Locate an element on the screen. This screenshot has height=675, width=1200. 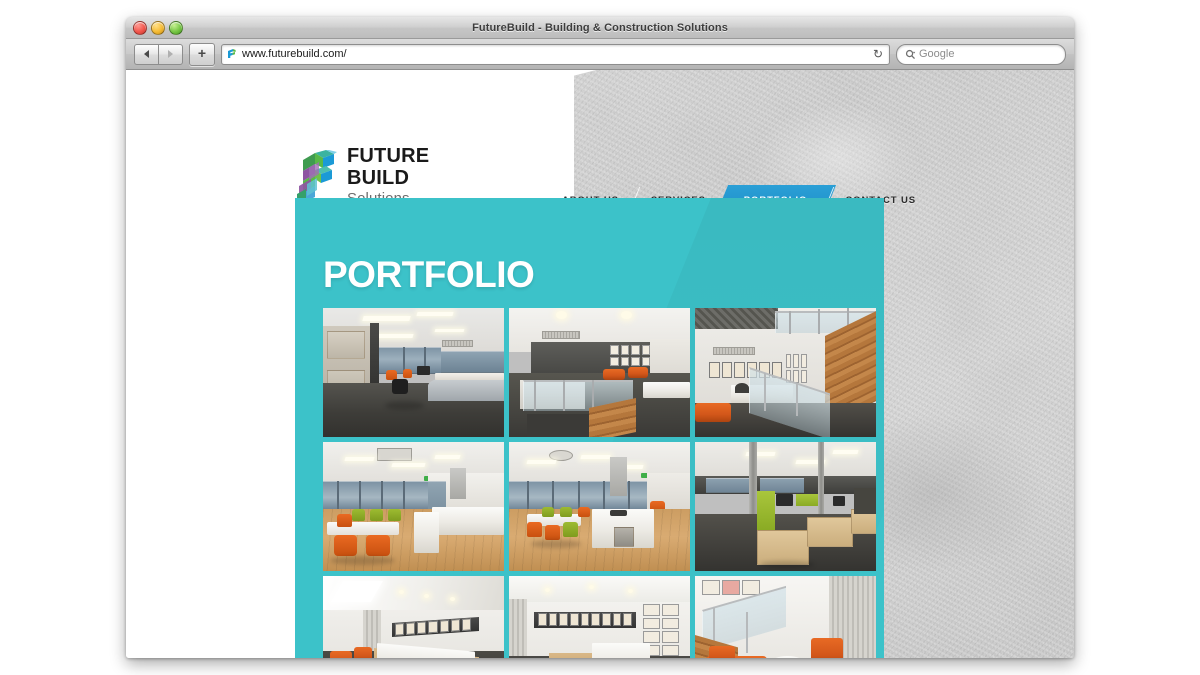
futurebuild-logo-mark-icon is located at coordinates (317, 176).